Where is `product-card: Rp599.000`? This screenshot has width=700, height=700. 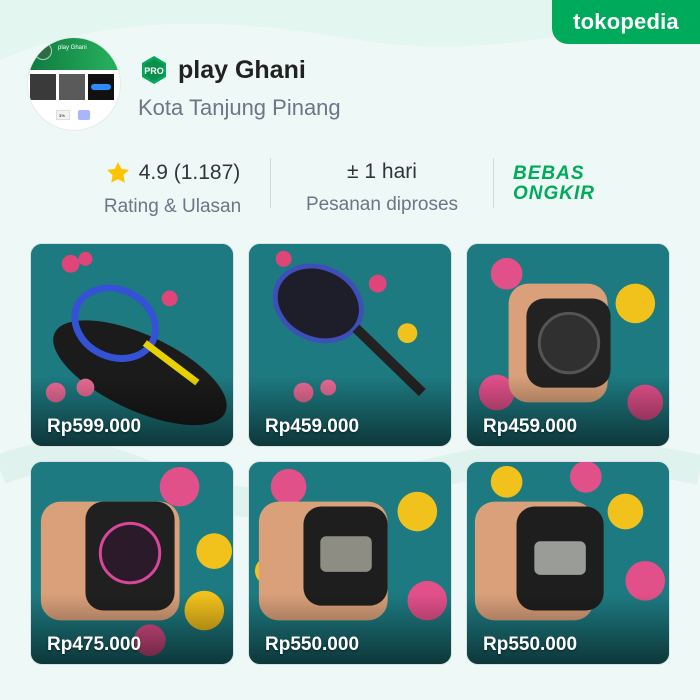
product-card: Rp599.000 is located at coordinates (132, 345).